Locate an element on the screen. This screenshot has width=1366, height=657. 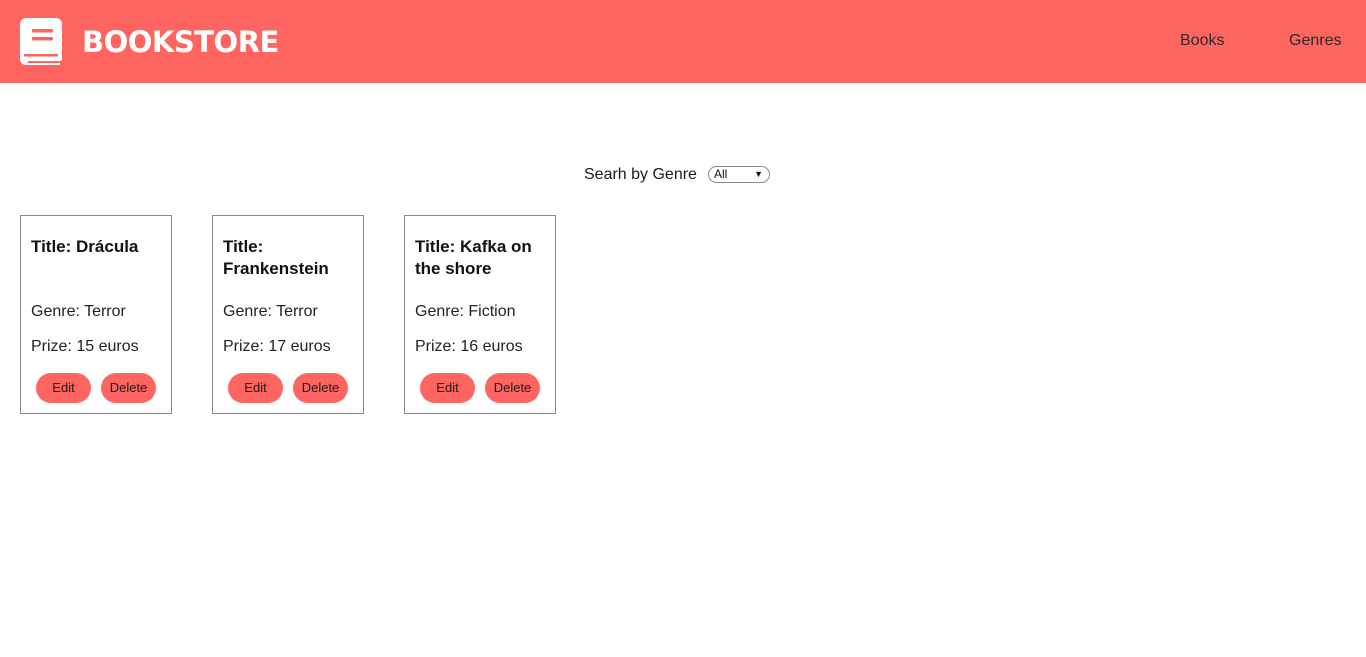
book-prize: Prize: 15 euros is located at coordinates (85, 346).